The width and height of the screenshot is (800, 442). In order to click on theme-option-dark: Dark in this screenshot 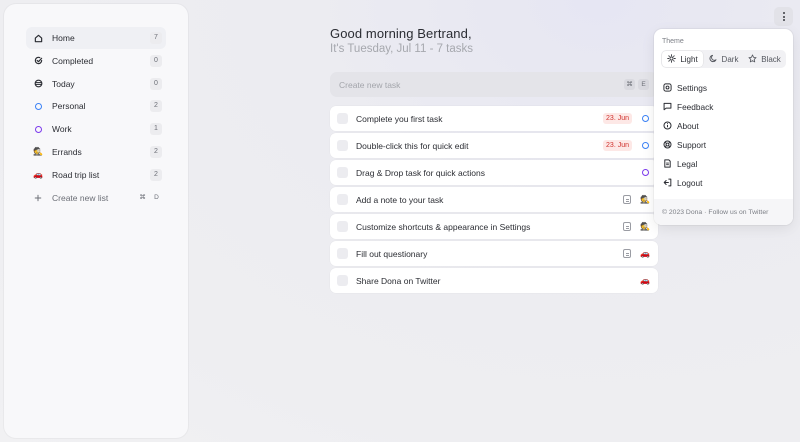, I will do `click(723, 59)`.